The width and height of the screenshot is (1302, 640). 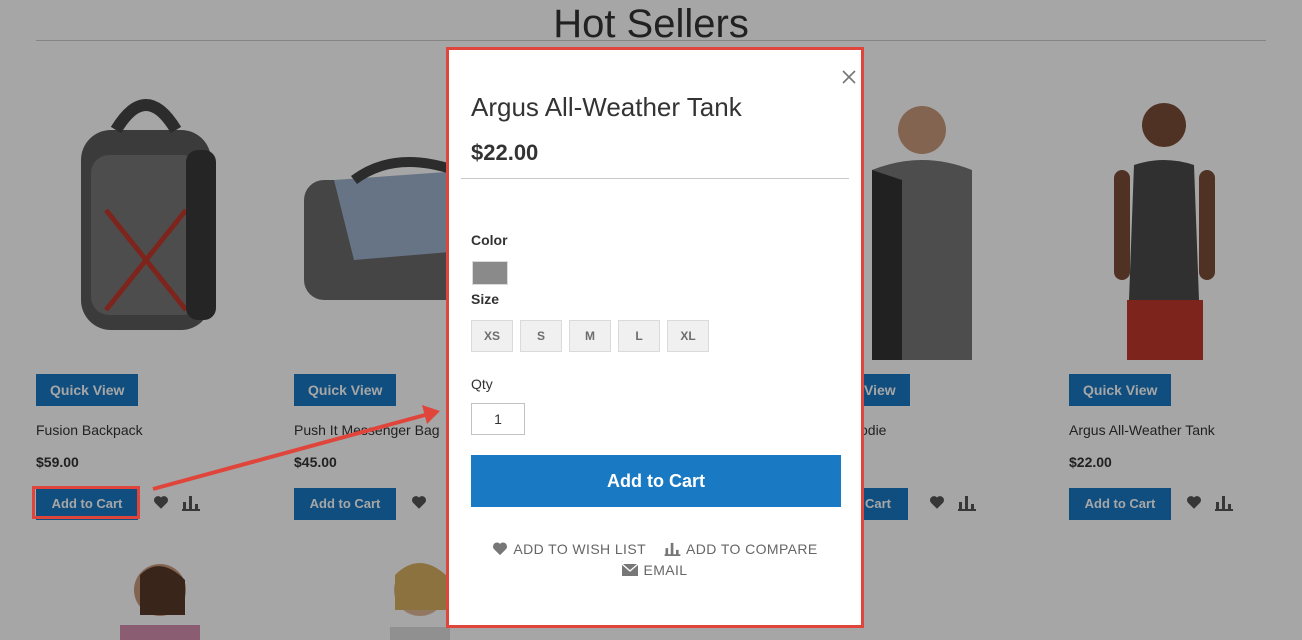 What do you see at coordinates (492, 336) in the screenshot?
I see `size-option-xs: XS` at bounding box center [492, 336].